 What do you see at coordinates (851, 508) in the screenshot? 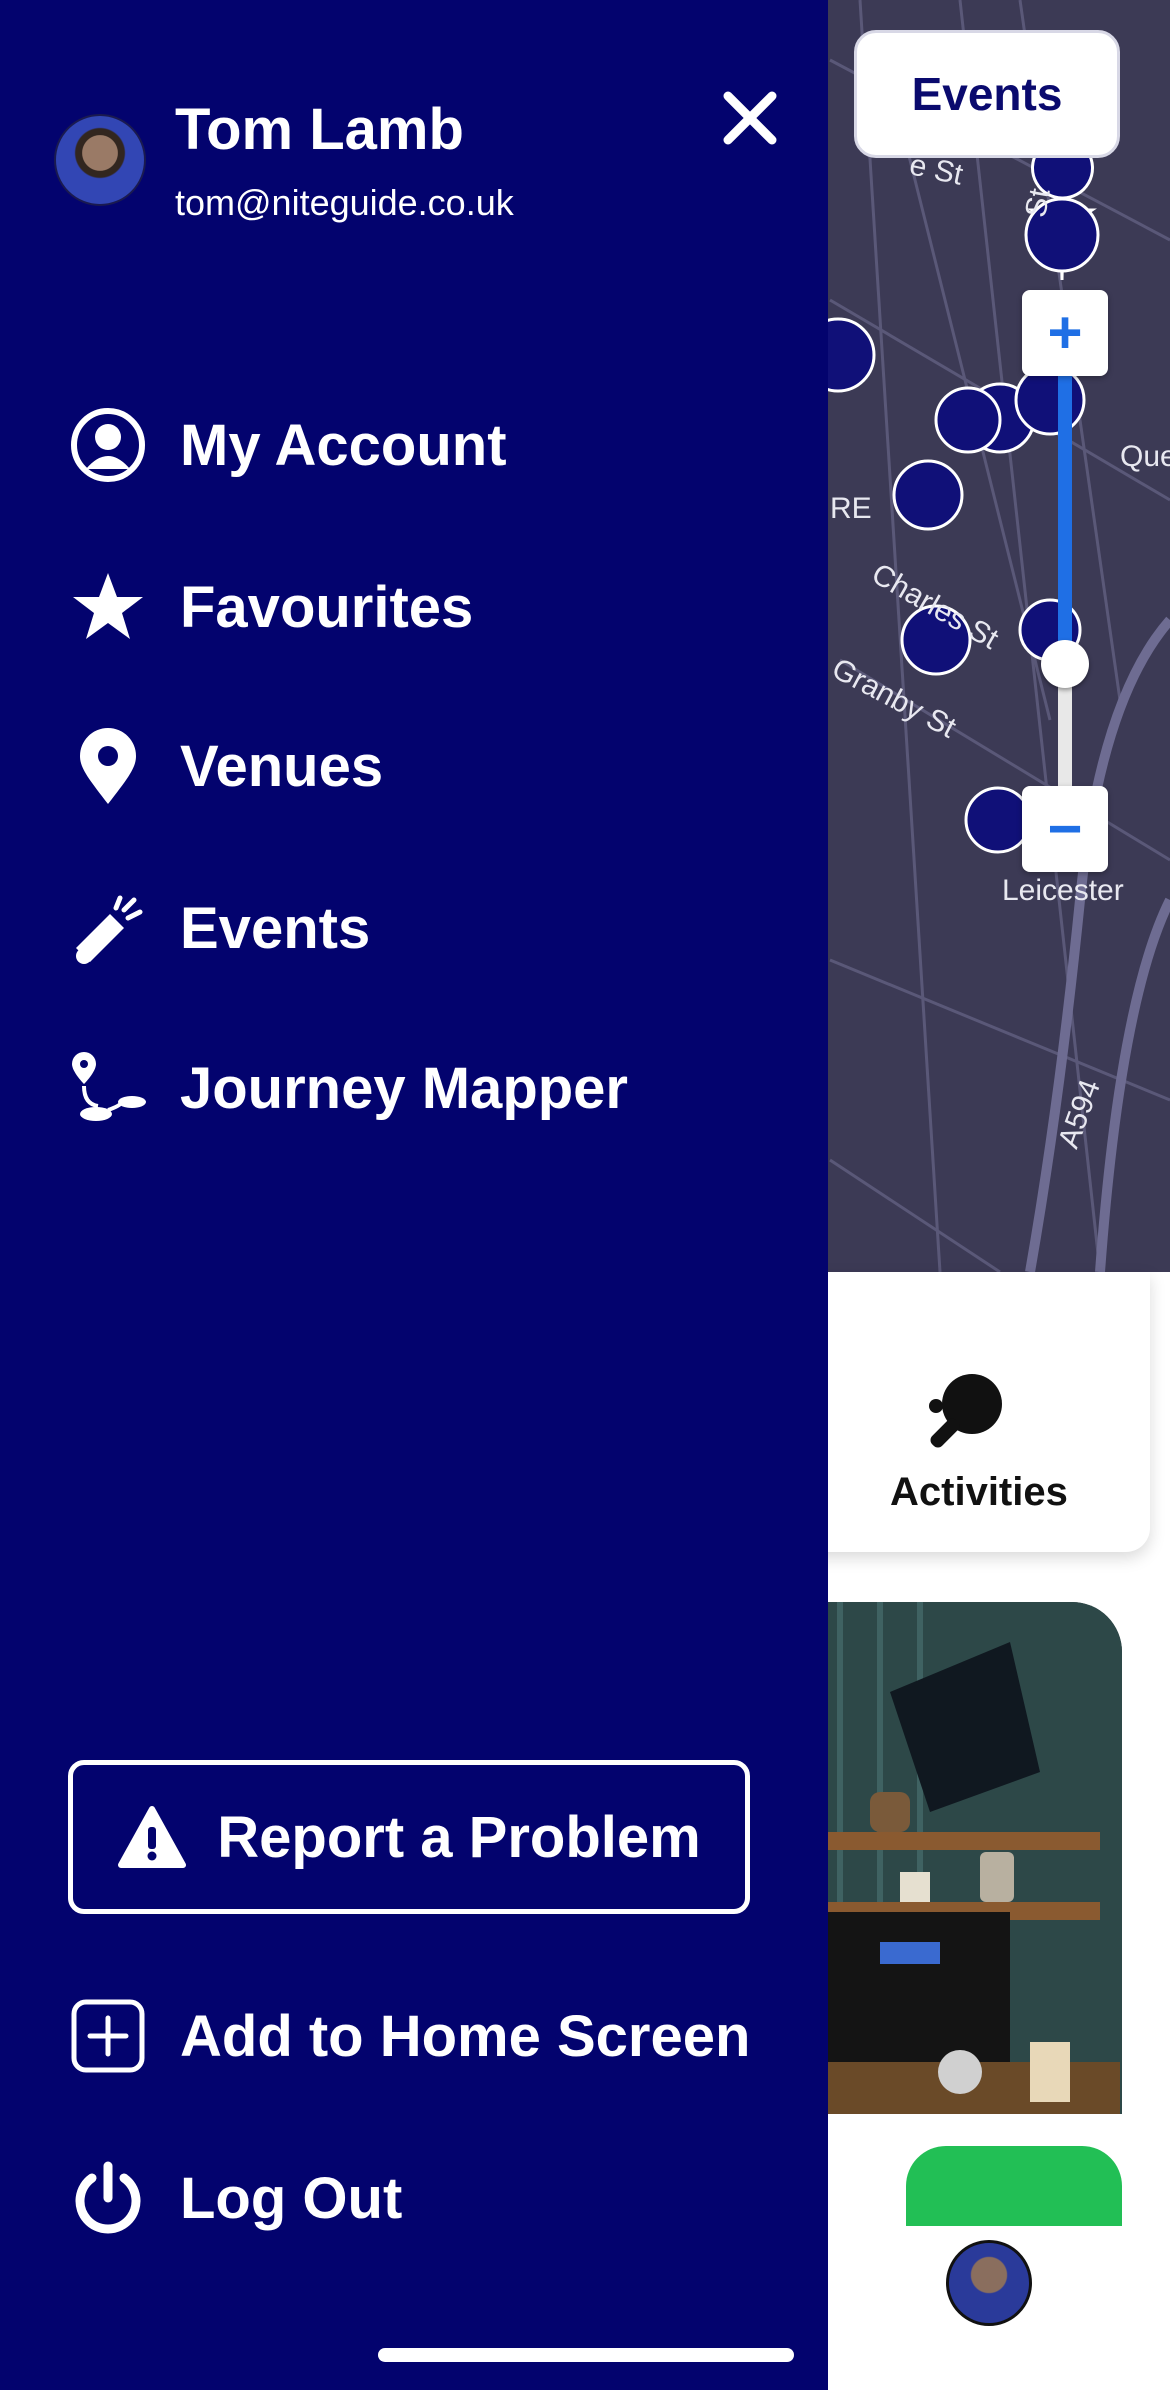
I see `street-label-re: RE` at bounding box center [851, 508].